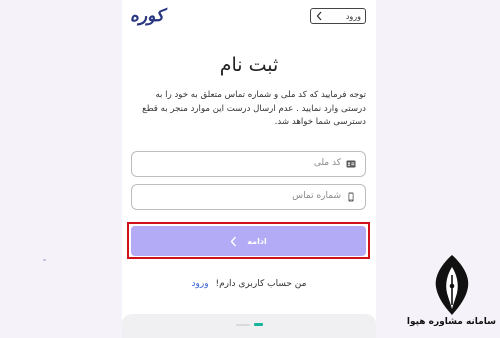  What do you see at coordinates (248, 164) in the screenshot?
I see `national-code-field: کد ملی` at bounding box center [248, 164].